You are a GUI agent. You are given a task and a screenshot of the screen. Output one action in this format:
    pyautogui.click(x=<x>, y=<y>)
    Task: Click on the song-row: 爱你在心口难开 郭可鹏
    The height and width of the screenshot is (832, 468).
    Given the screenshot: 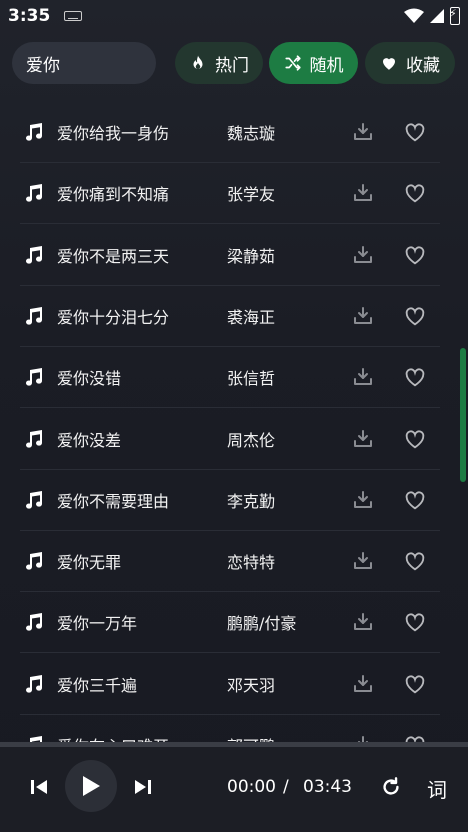 What is the action you would take?
    pyautogui.click(x=230, y=728)
    